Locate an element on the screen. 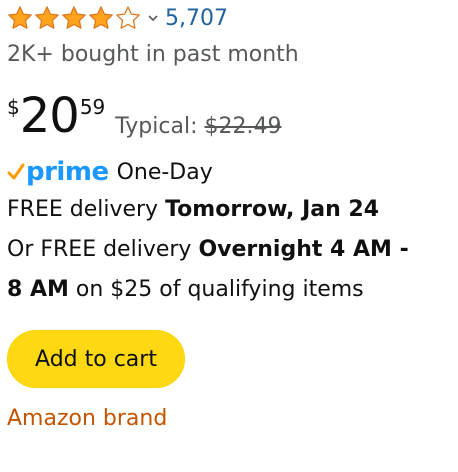  delivery-date: Tomorrow, Jan 24 is located at coordinates (272, 209).